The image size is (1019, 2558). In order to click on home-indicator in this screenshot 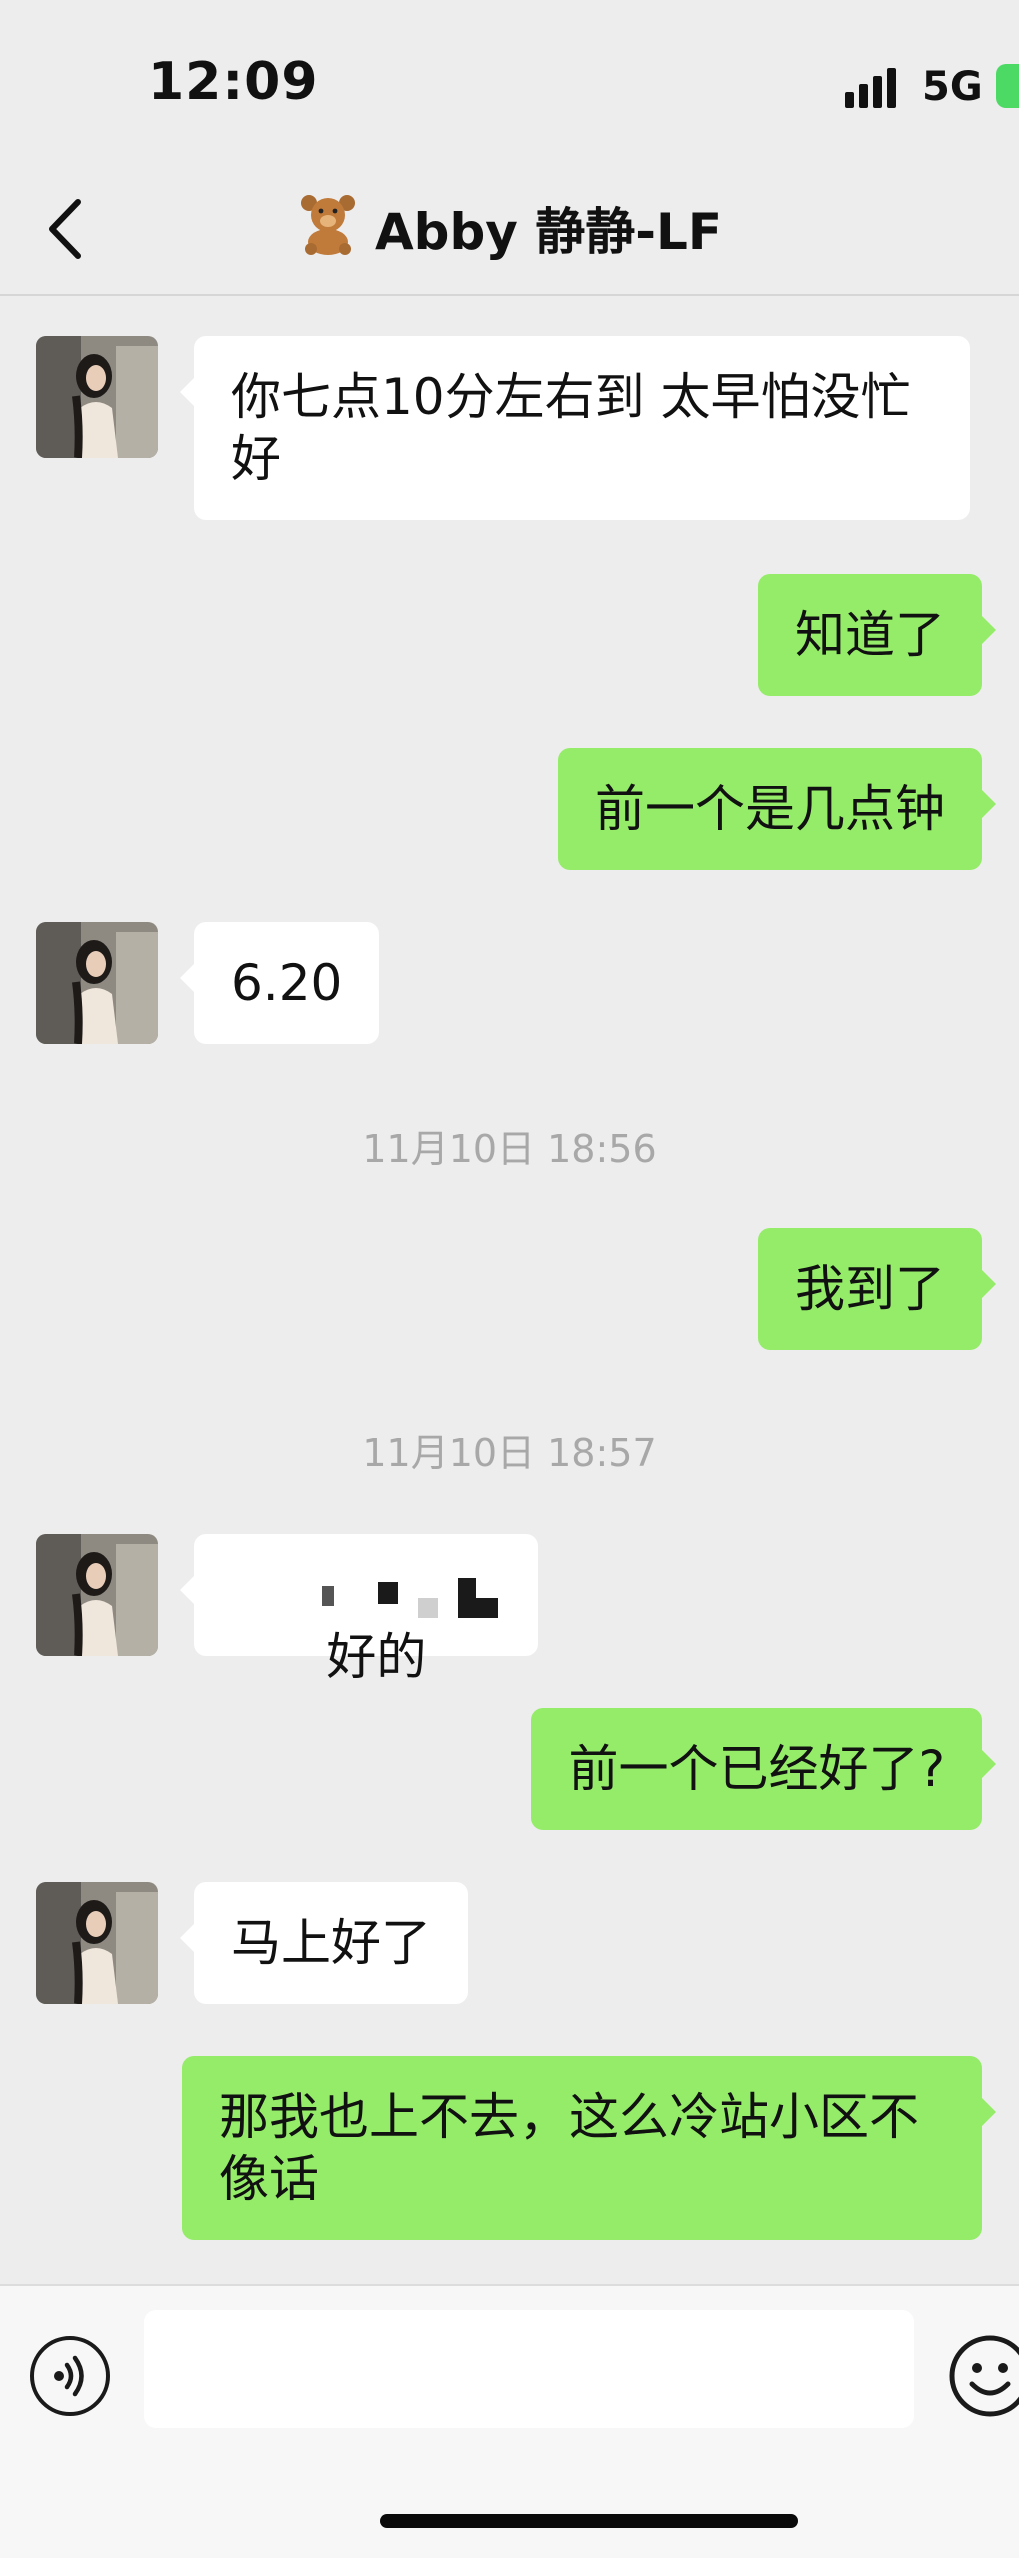, I will do `click(589, 2521)`.